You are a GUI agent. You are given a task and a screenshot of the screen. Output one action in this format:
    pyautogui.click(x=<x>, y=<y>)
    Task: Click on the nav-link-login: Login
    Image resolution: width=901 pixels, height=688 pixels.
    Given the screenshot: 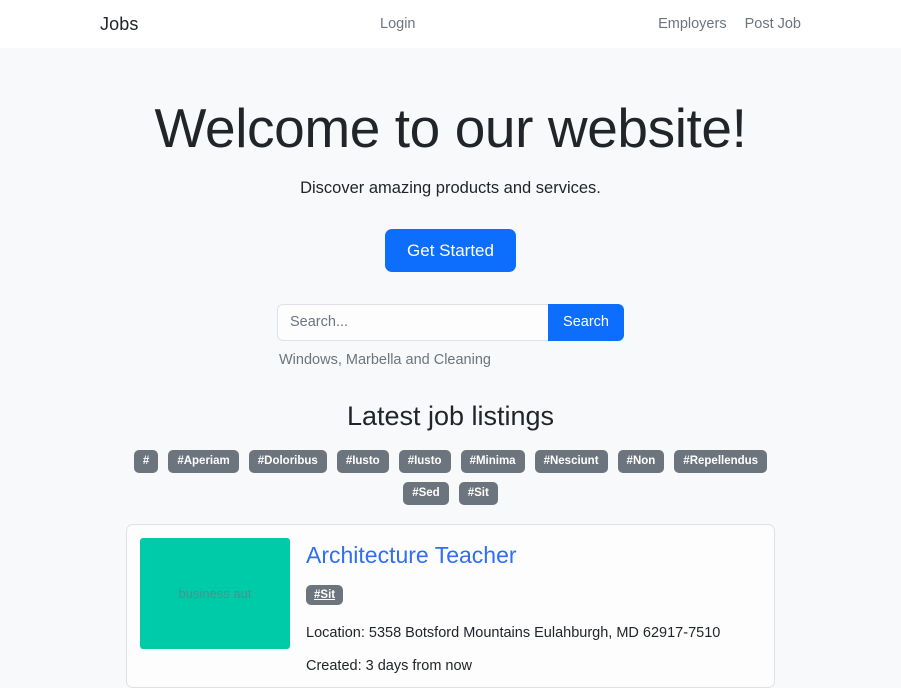 What is the action you would take?
    pyautogui.click(x=397, y=24)
    